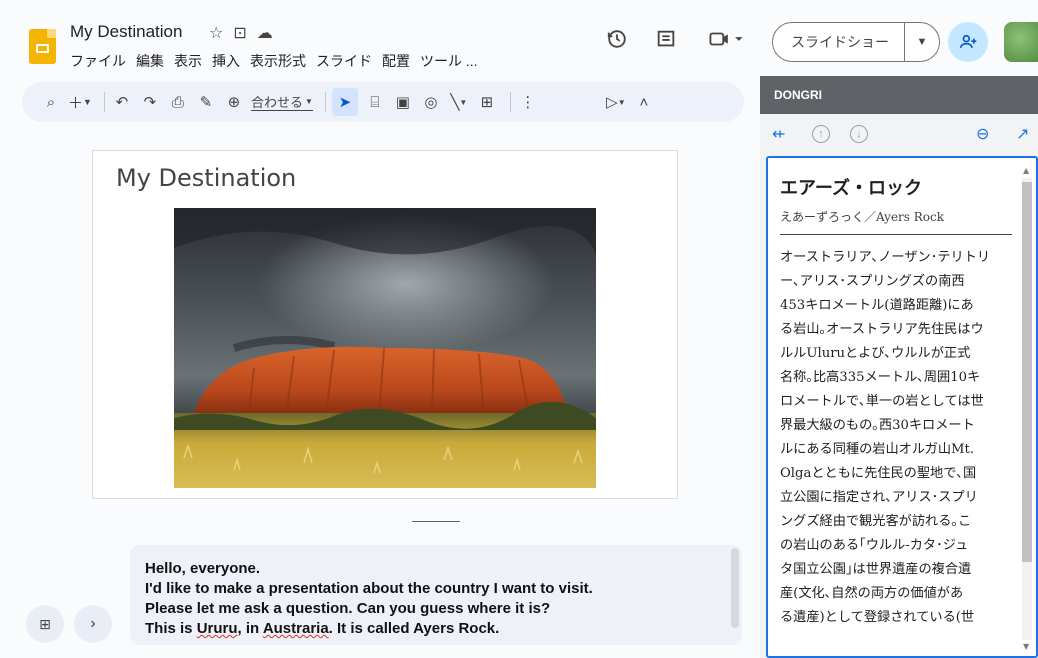 This screenshot has width=1038, height=658. What do you see at coordinates (375, 102) in the screenshot?
I see `text-box-icon: ⌸` at bounding box center [375, 102].